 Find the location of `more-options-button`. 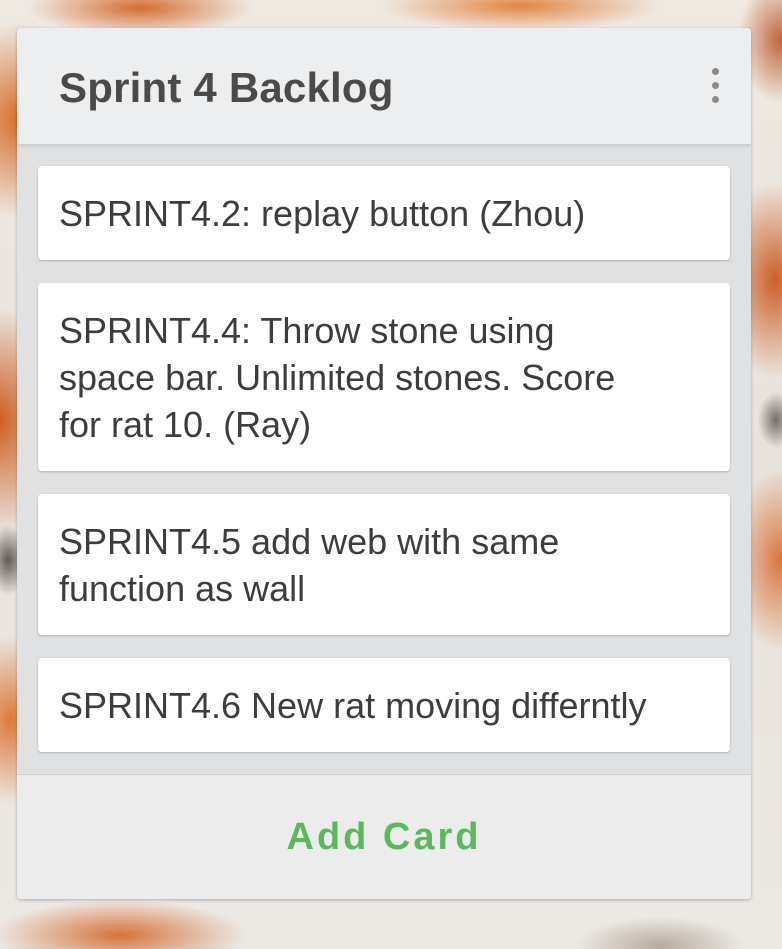

more-options-button is located at coordinates (715, 86).